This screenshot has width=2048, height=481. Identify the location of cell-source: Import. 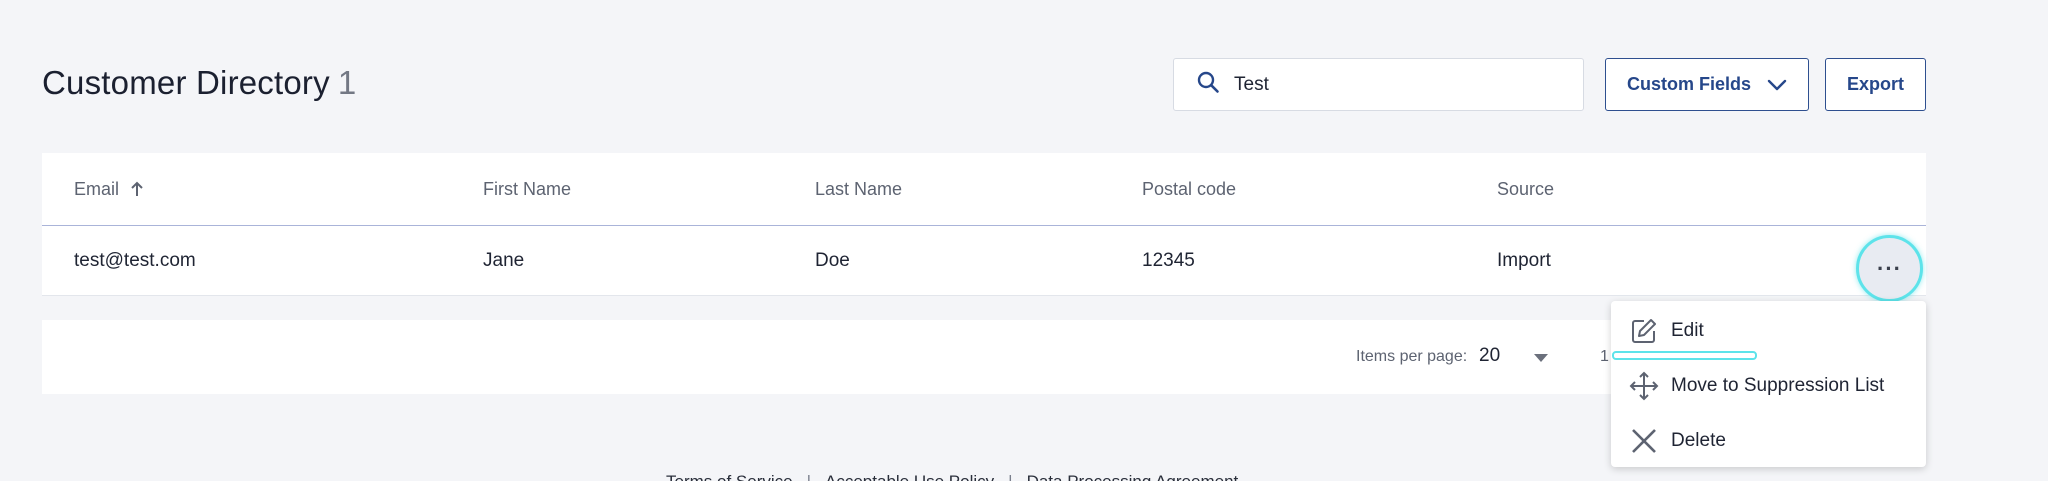
(1524, 260).